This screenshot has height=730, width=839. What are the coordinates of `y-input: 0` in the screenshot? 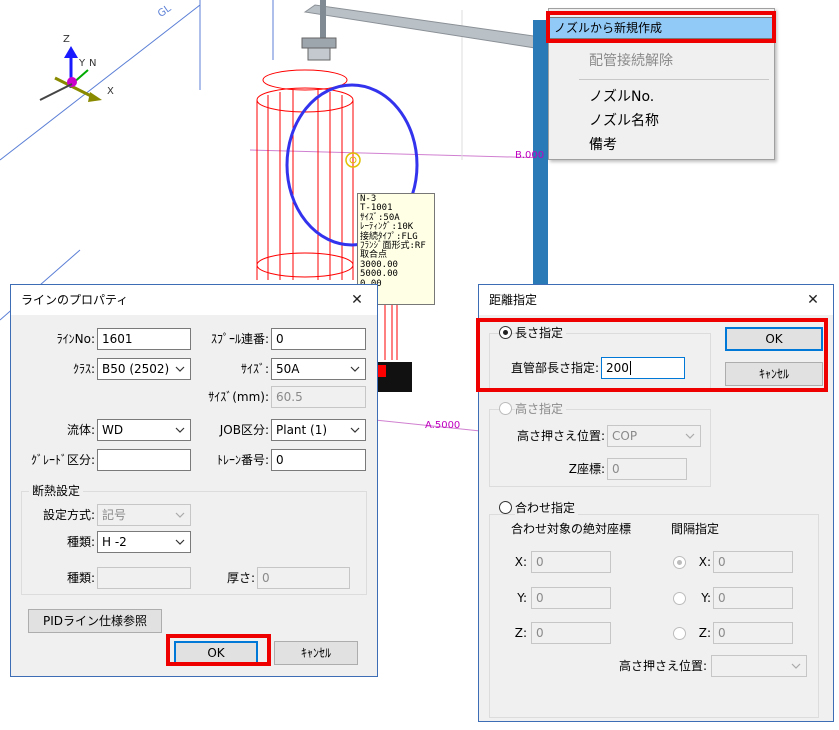 It's located at (571, 598).